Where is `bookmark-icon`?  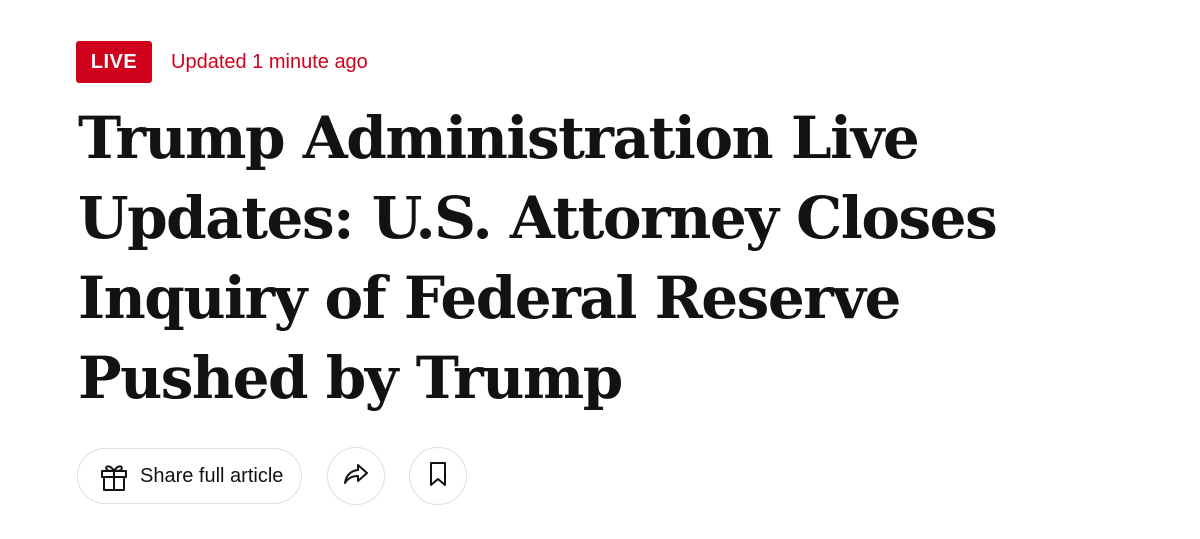 bookmark-icon is located at coordinates (438, 476).